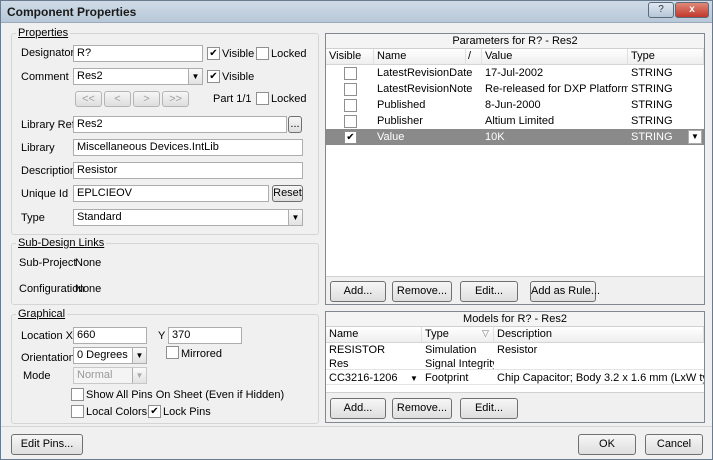  What do you see at coordinates (425, 73) in the screenshot?
I see `param-name: LatestRevisionDate` at bounding box center [425, 73].